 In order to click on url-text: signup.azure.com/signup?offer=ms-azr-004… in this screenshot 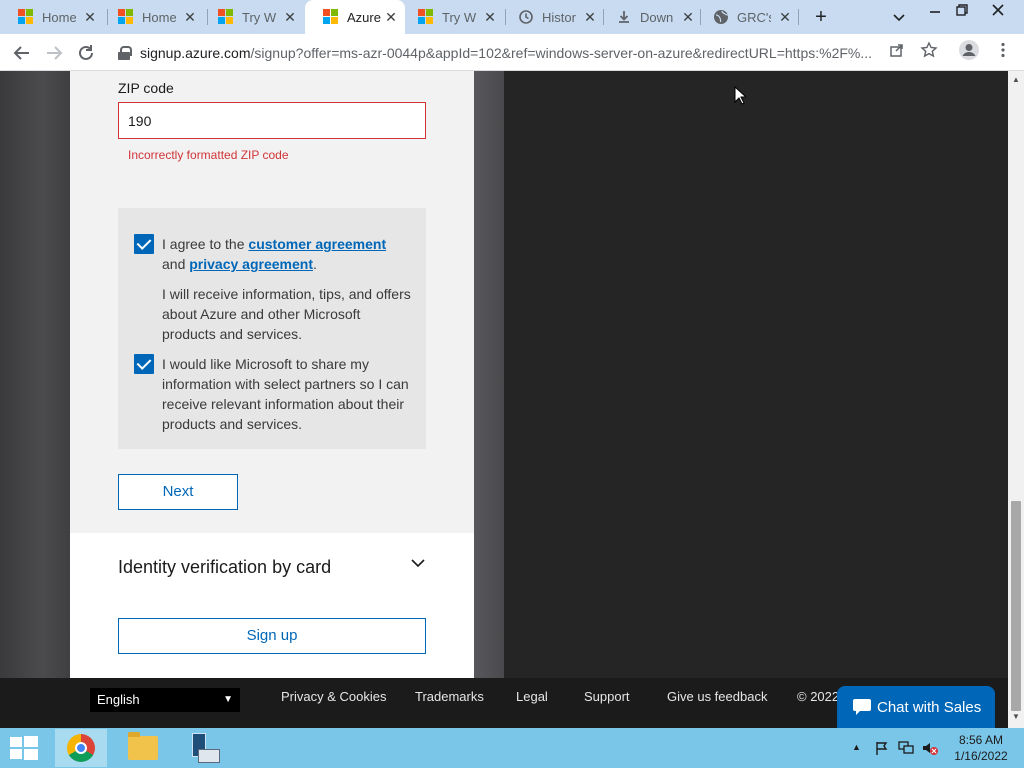, I will do `click(510, 53)`.